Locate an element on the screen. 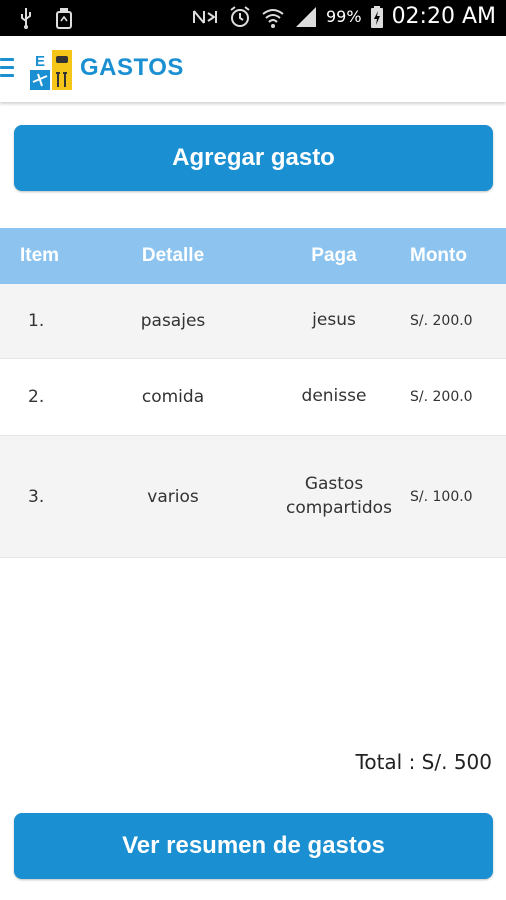 Image resolution: width=506 pixels, height=900 pixels. cell-paga: Gastos compartidos is located at coordinates (339, 495).